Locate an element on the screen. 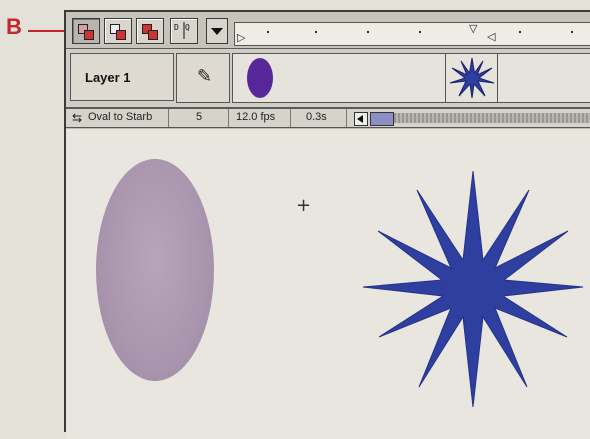 Image resolution: width=590 pixels, height=439 pixels. modify-onion-markers-button: D Q is located at coordinates (184, 31).